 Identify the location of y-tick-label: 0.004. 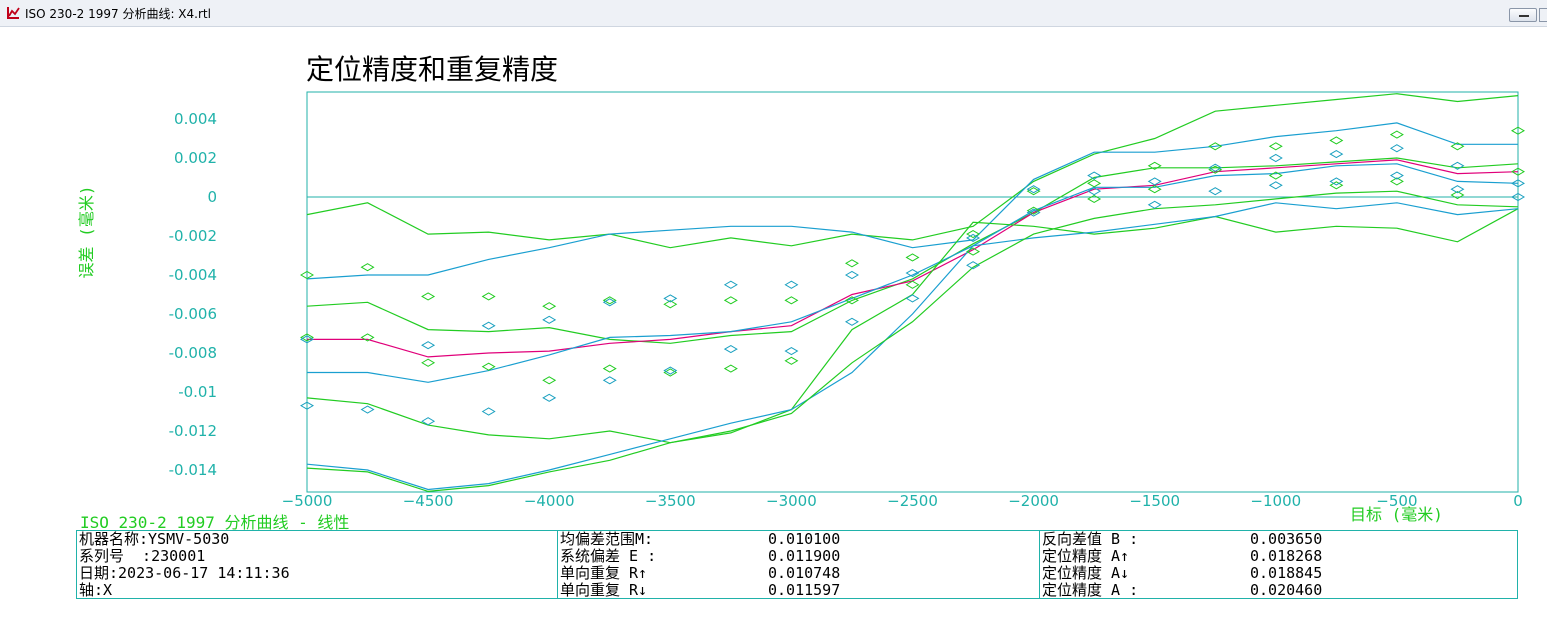
(195, 119).